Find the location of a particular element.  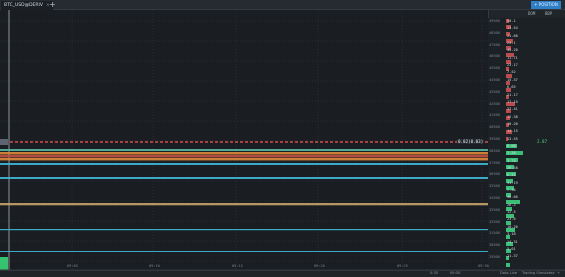

dom-panel is located at coordinates (526, 144).